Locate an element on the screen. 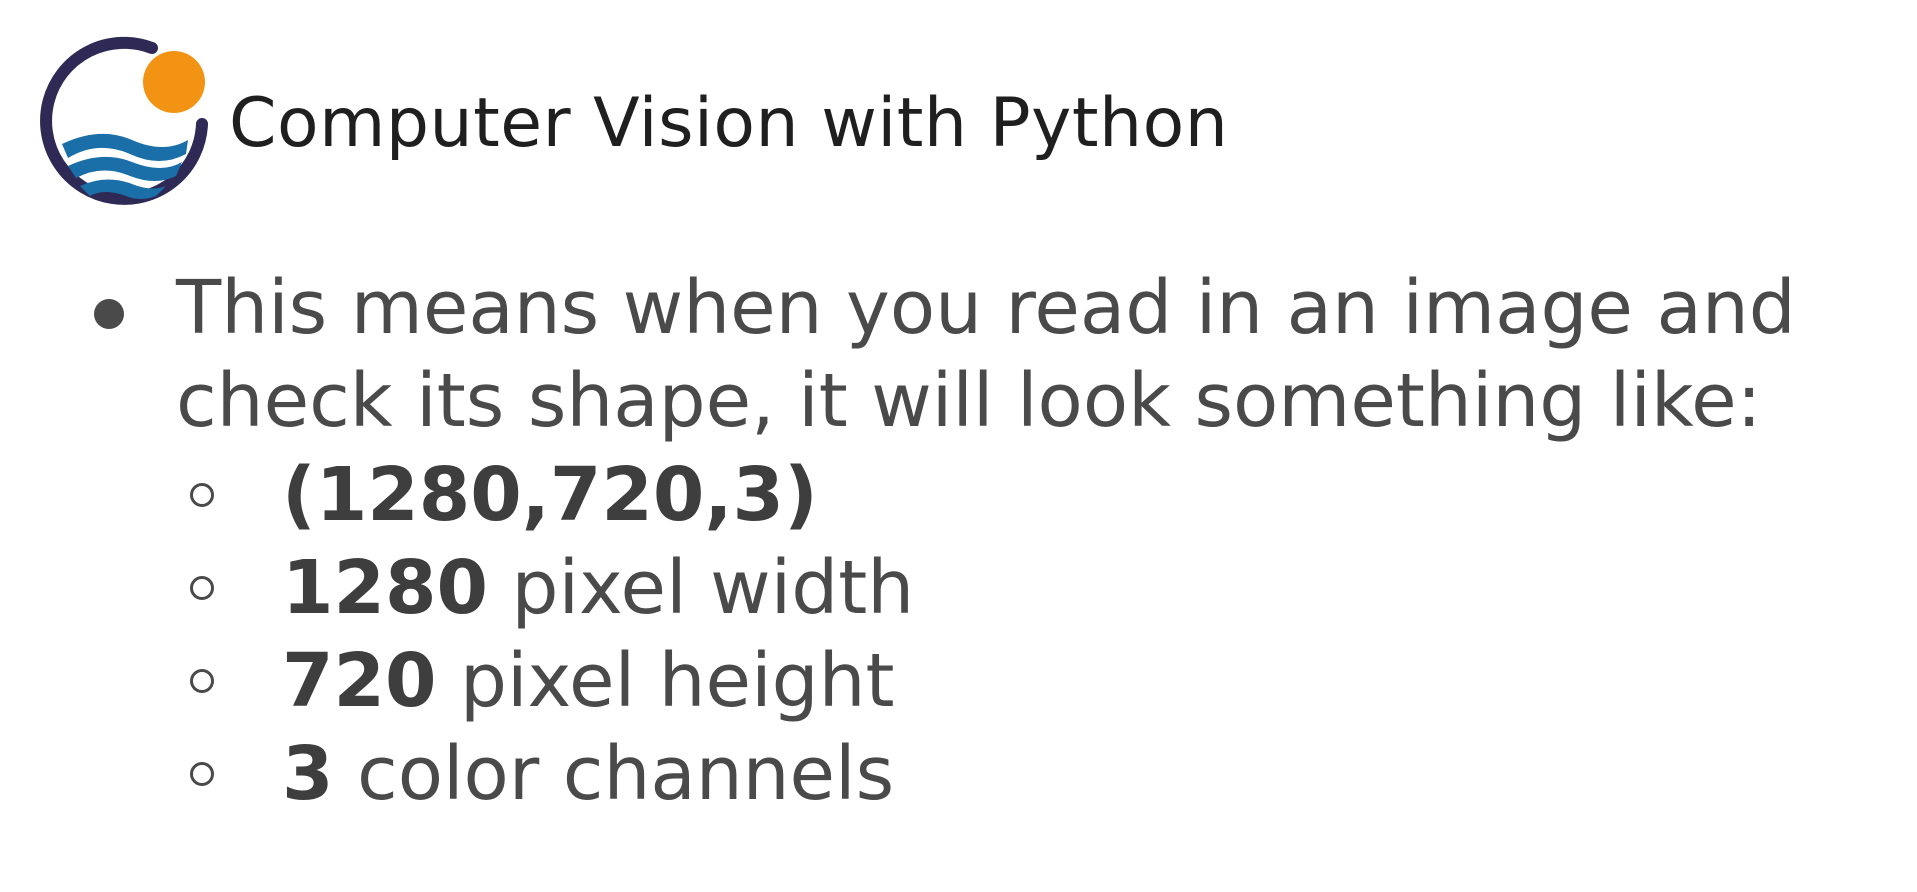 The width and height of the screenshot is (1917, 892). sub-bullet-item: 1280 pixel width is located at coordinates (1043, 587).